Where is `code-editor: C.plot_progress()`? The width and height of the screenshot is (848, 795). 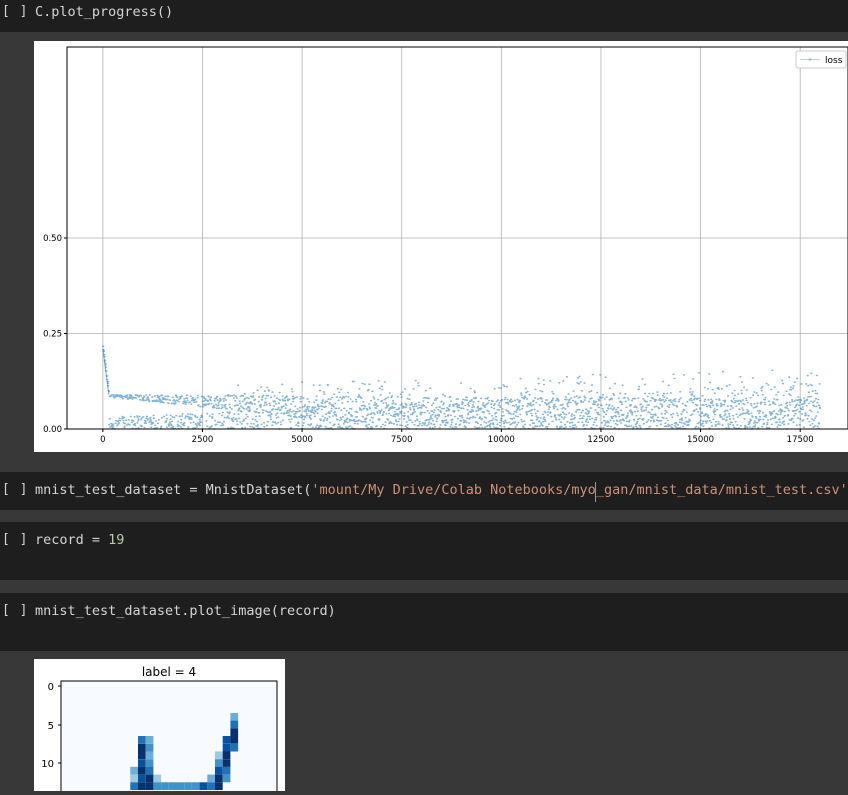
code-editor: C.plot_progress() is located at coordinates (104, 12).